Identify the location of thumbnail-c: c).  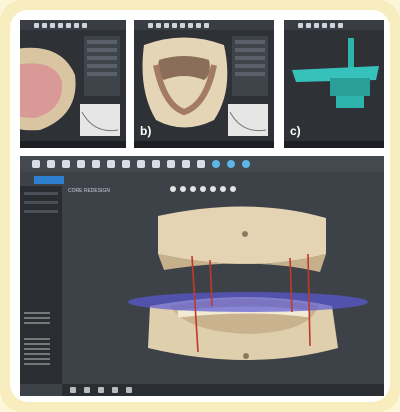
(334, 84).